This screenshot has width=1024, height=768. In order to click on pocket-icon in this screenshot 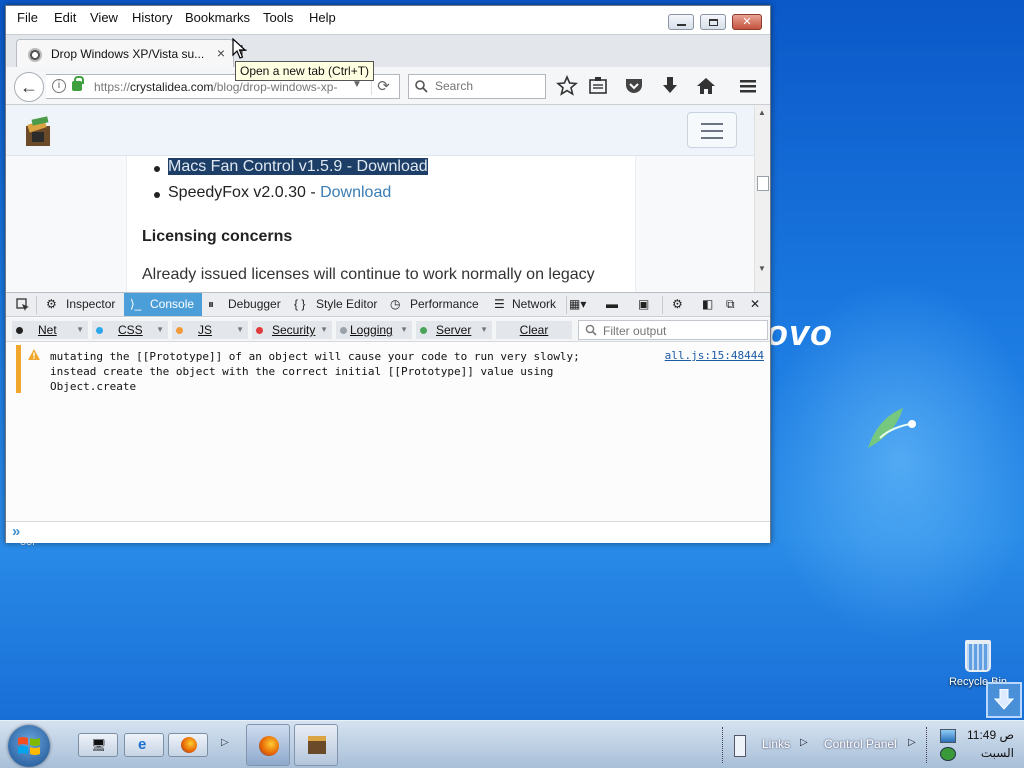, I will do `click(634, 86)`.